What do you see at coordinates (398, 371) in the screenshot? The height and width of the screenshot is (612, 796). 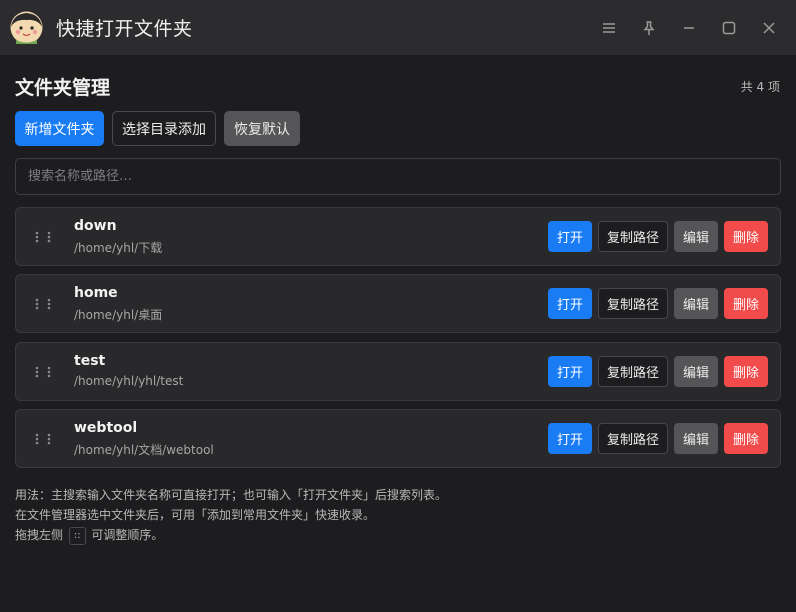 I see `folder-row: test /home/yhl/yhl/test 打开 复制路径 编辑 删除` at bounding box center [398, 371].